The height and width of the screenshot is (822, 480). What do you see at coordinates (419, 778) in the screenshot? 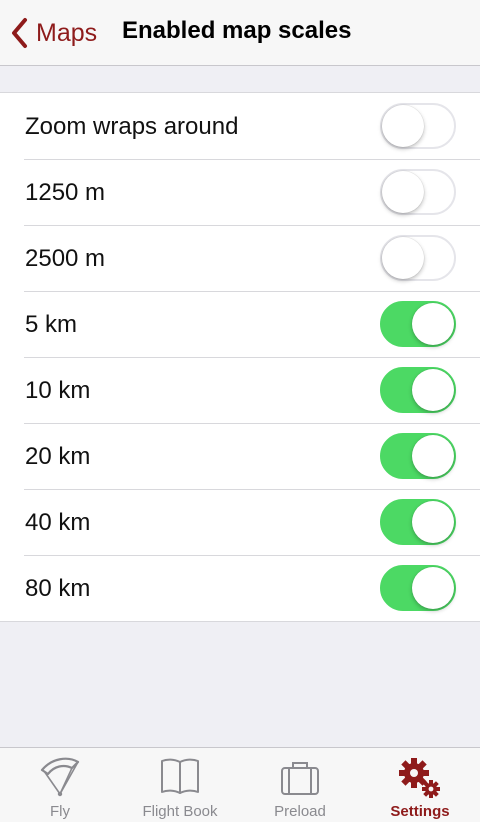
I see `gears-icon` at bounding box center [419, 778].